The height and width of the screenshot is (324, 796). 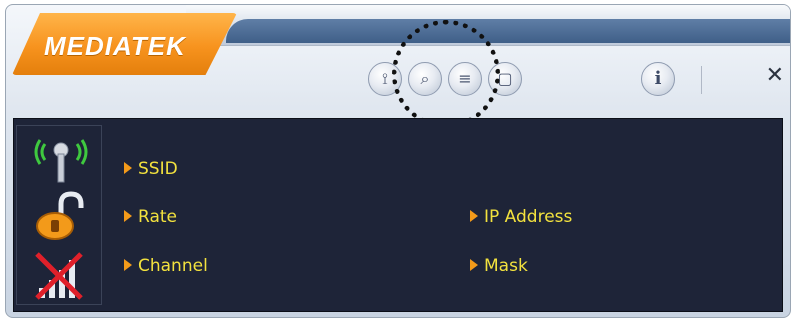 I want to click on mask-label: Mask, so click(x=499, y=266).